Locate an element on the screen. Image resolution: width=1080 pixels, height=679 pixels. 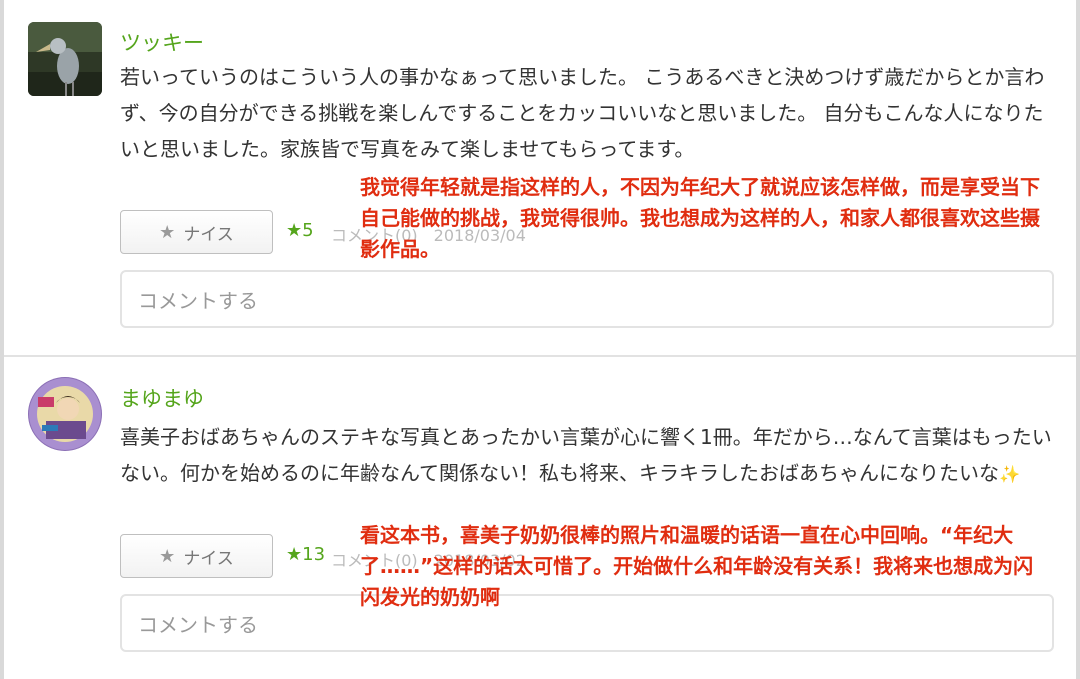
reply-input: コメントする is located at coordinates (587, 299).